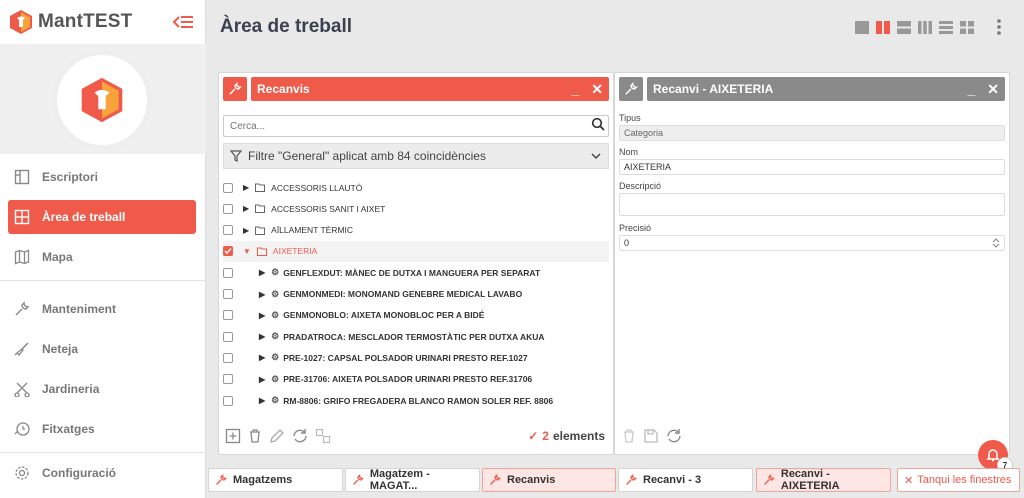 This screenshot has height=498, width=1024. What do you see at coordinates (286, 26) in the screenshot?
I see `page-title: Àrea de treball` at bounding box center [286, 26].